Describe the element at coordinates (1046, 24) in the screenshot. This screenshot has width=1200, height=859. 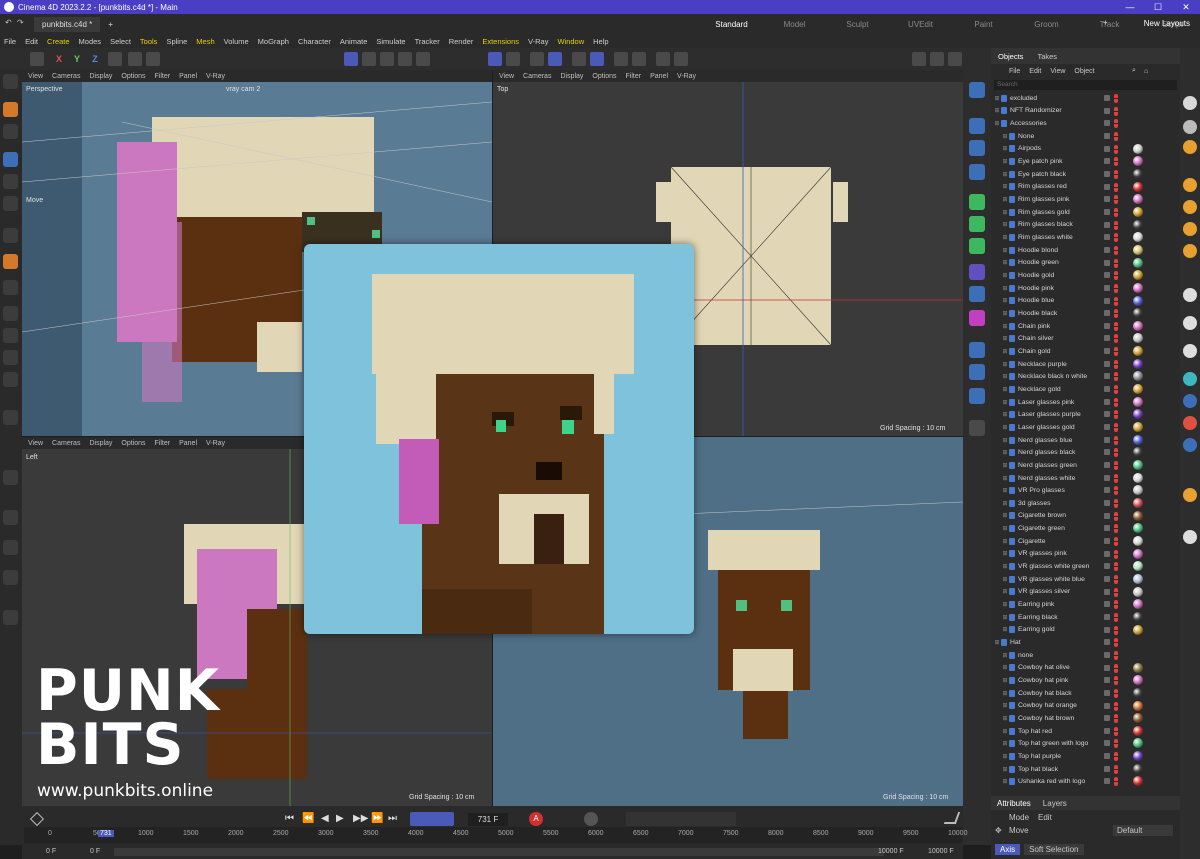
I see `layout-tab-groom: Groom` at that location.